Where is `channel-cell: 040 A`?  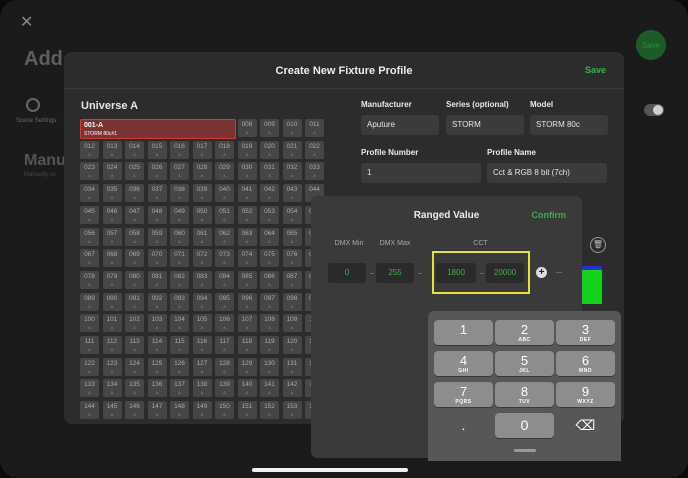
channel-cell: 040 A is located at coordinates (224, 193).